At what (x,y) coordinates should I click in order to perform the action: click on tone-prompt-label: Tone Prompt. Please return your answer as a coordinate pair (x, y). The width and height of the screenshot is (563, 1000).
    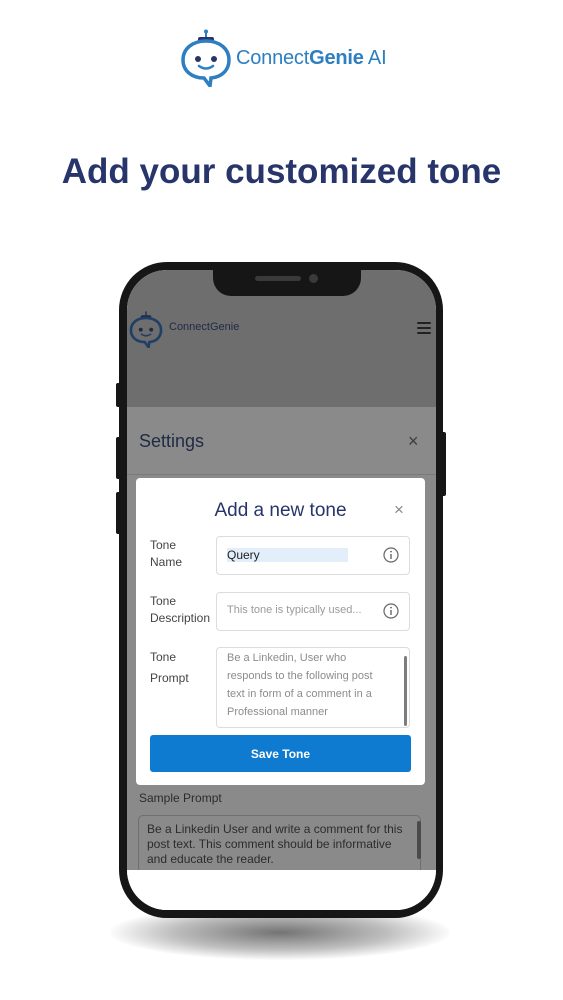
    Looking at the image, I should click on (169, 667).